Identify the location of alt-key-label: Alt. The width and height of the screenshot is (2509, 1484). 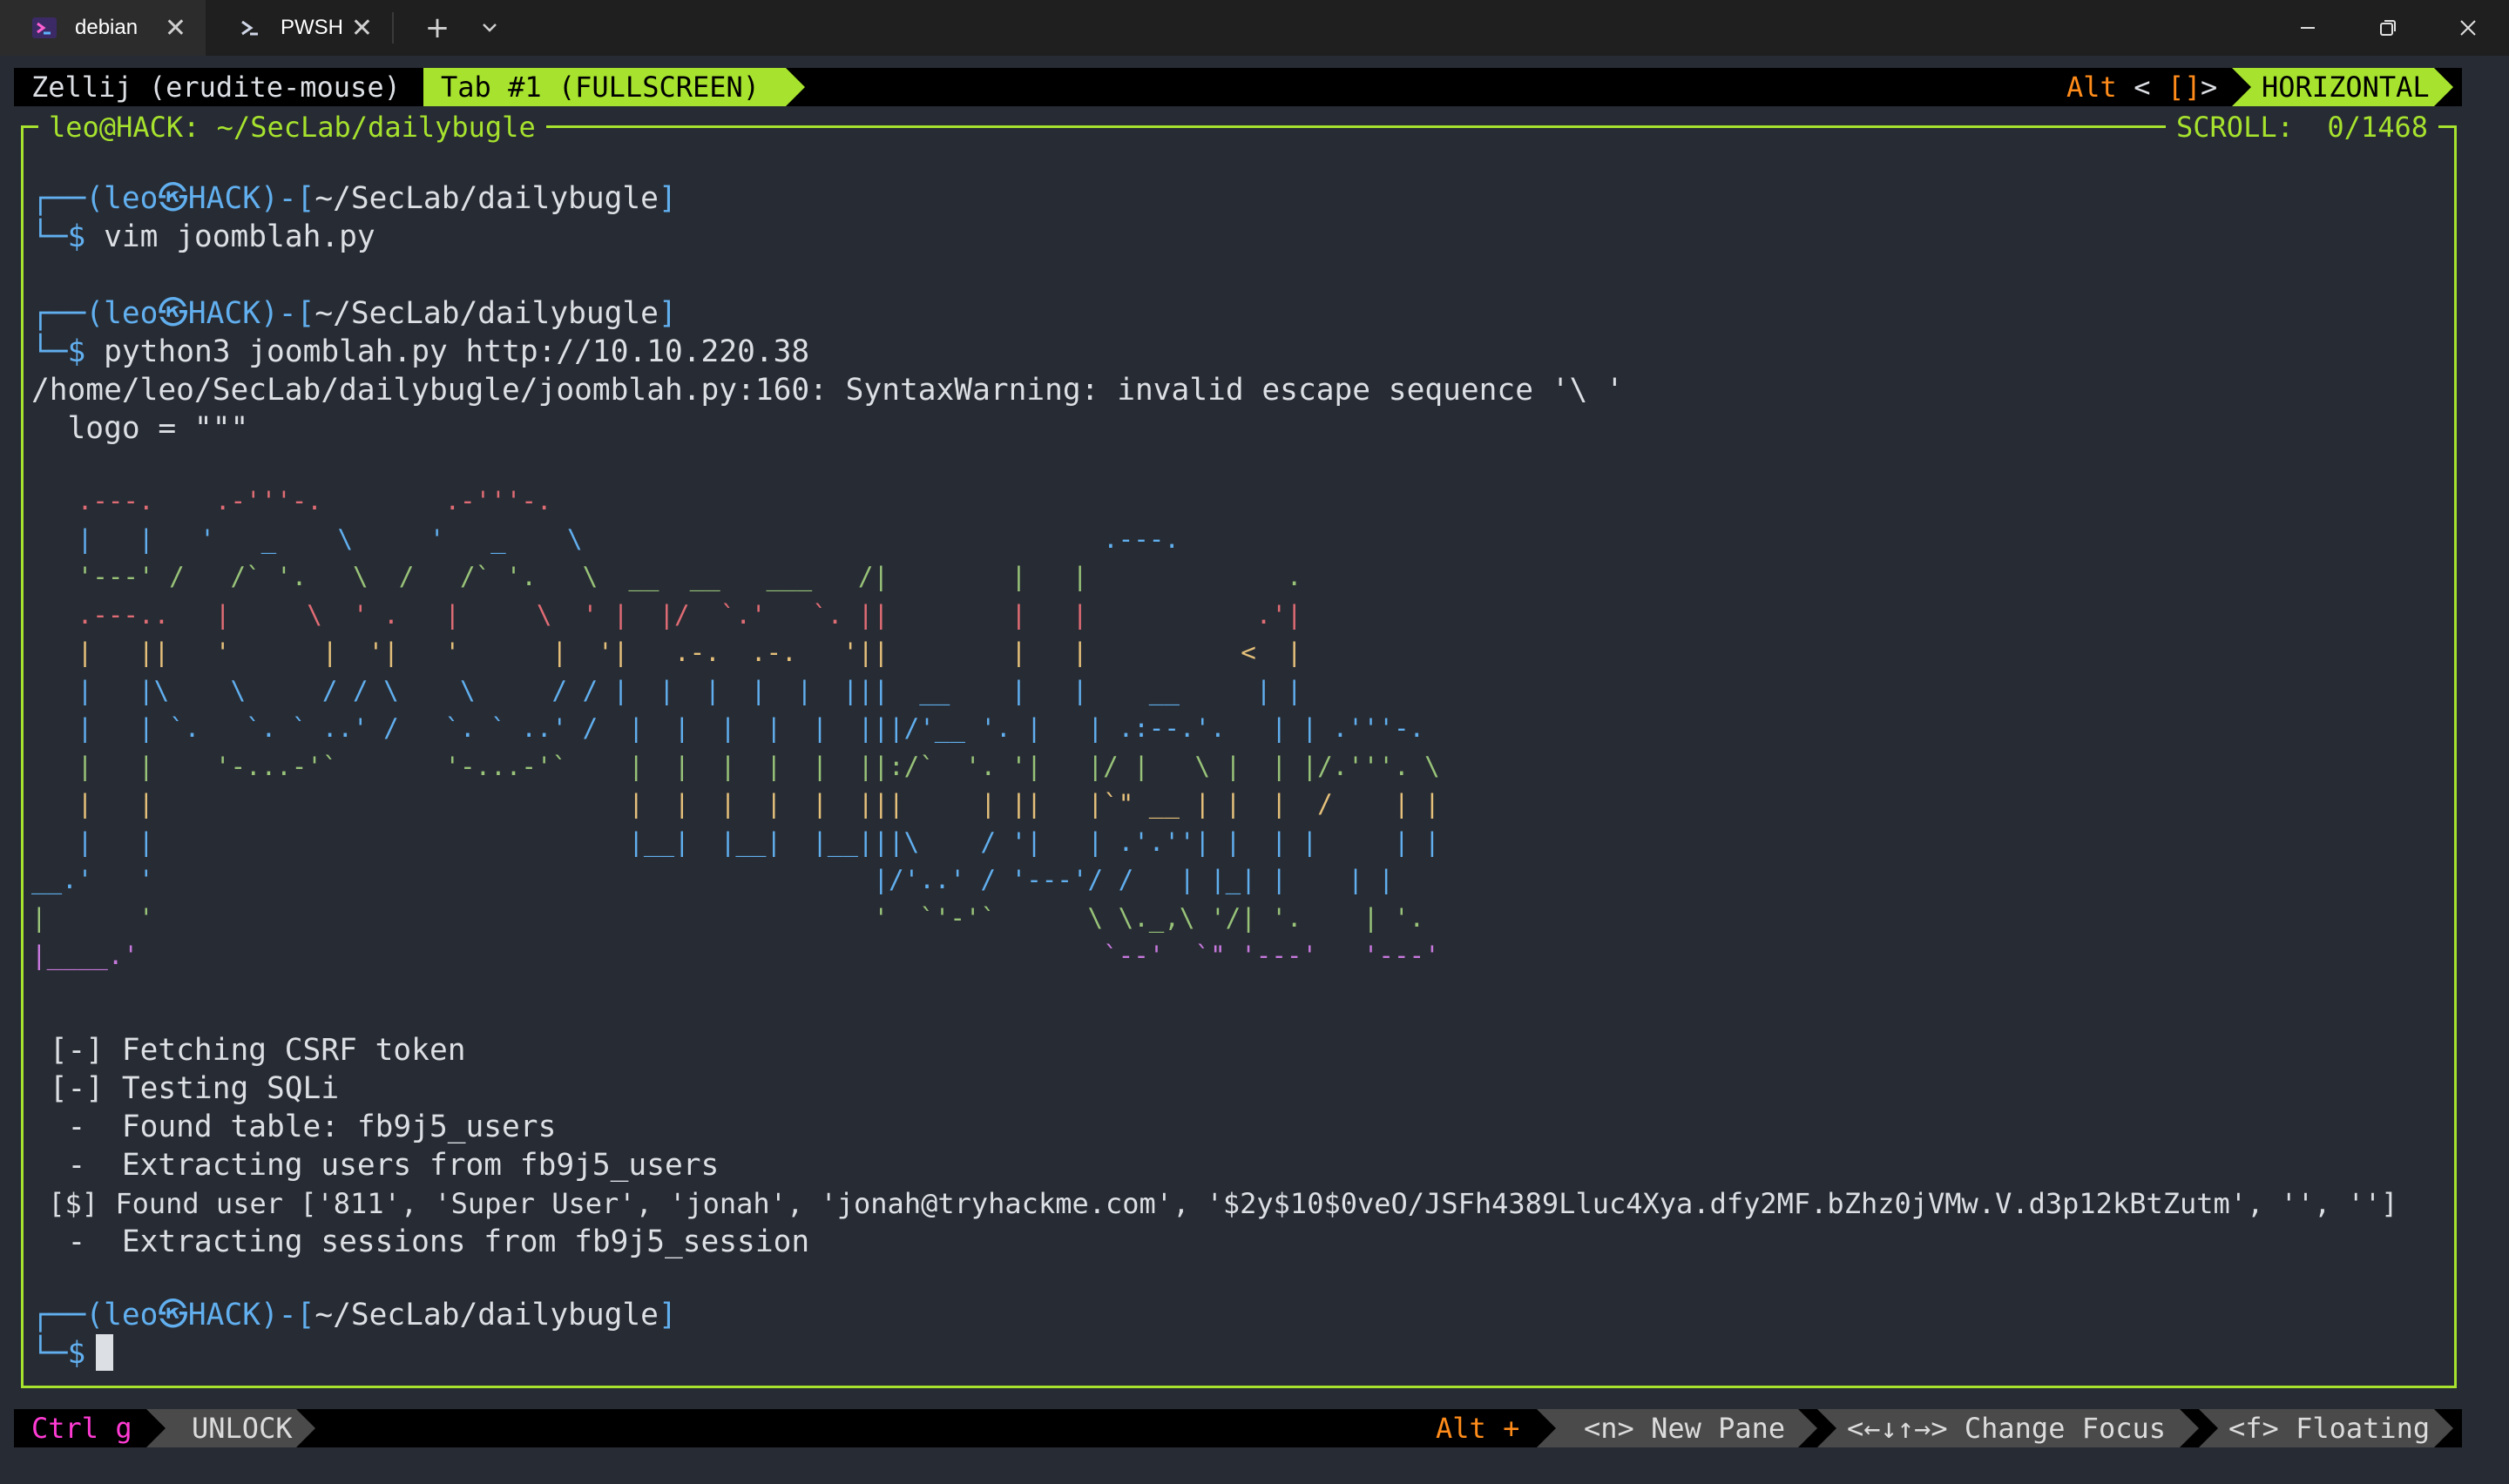
(2091, 87).